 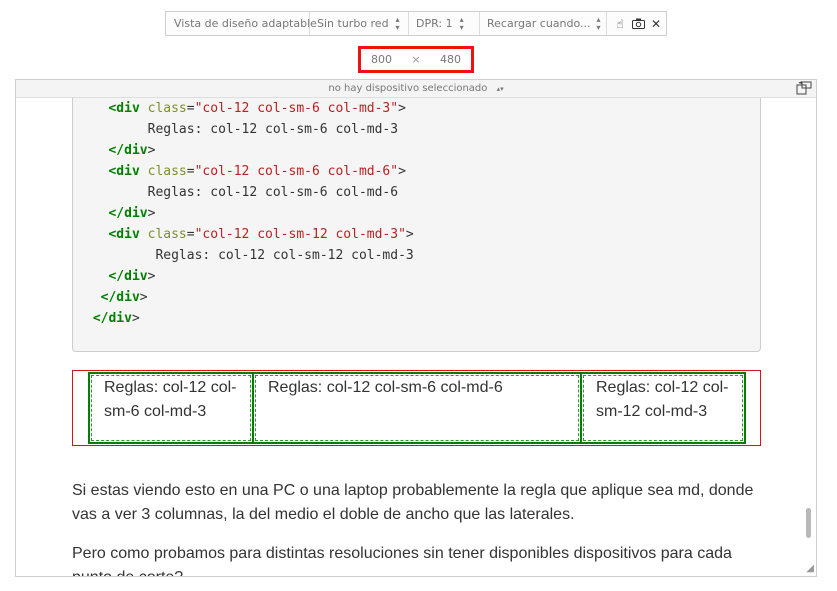 I want to click on dpr-select: DPR: 1 ▴ ▾, so click(x=444, y=23).